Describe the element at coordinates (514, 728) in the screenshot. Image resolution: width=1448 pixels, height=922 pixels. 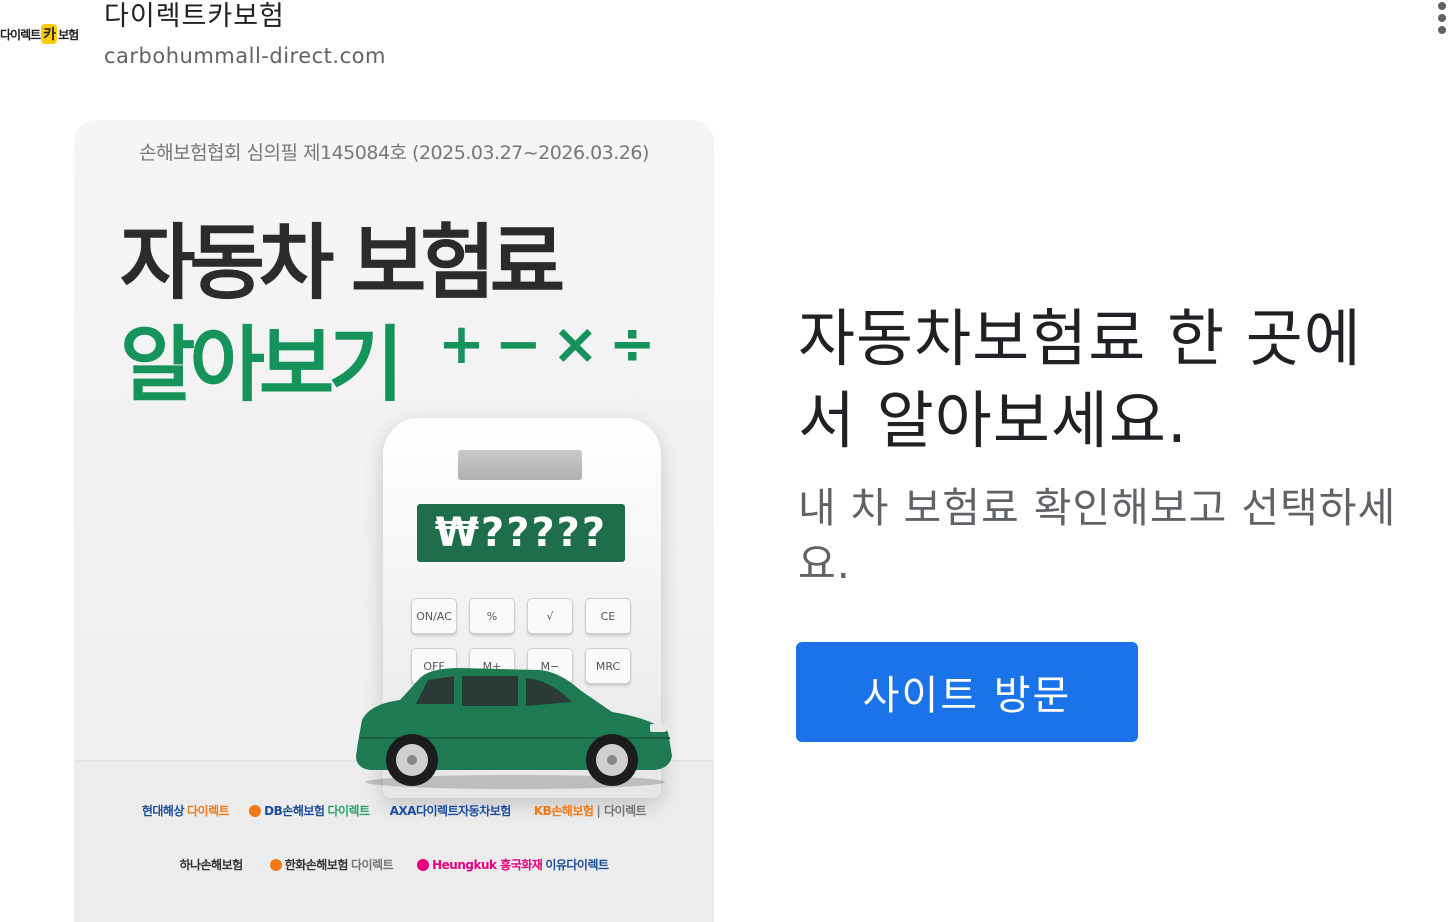
I see `green-suv-icon` at that location.